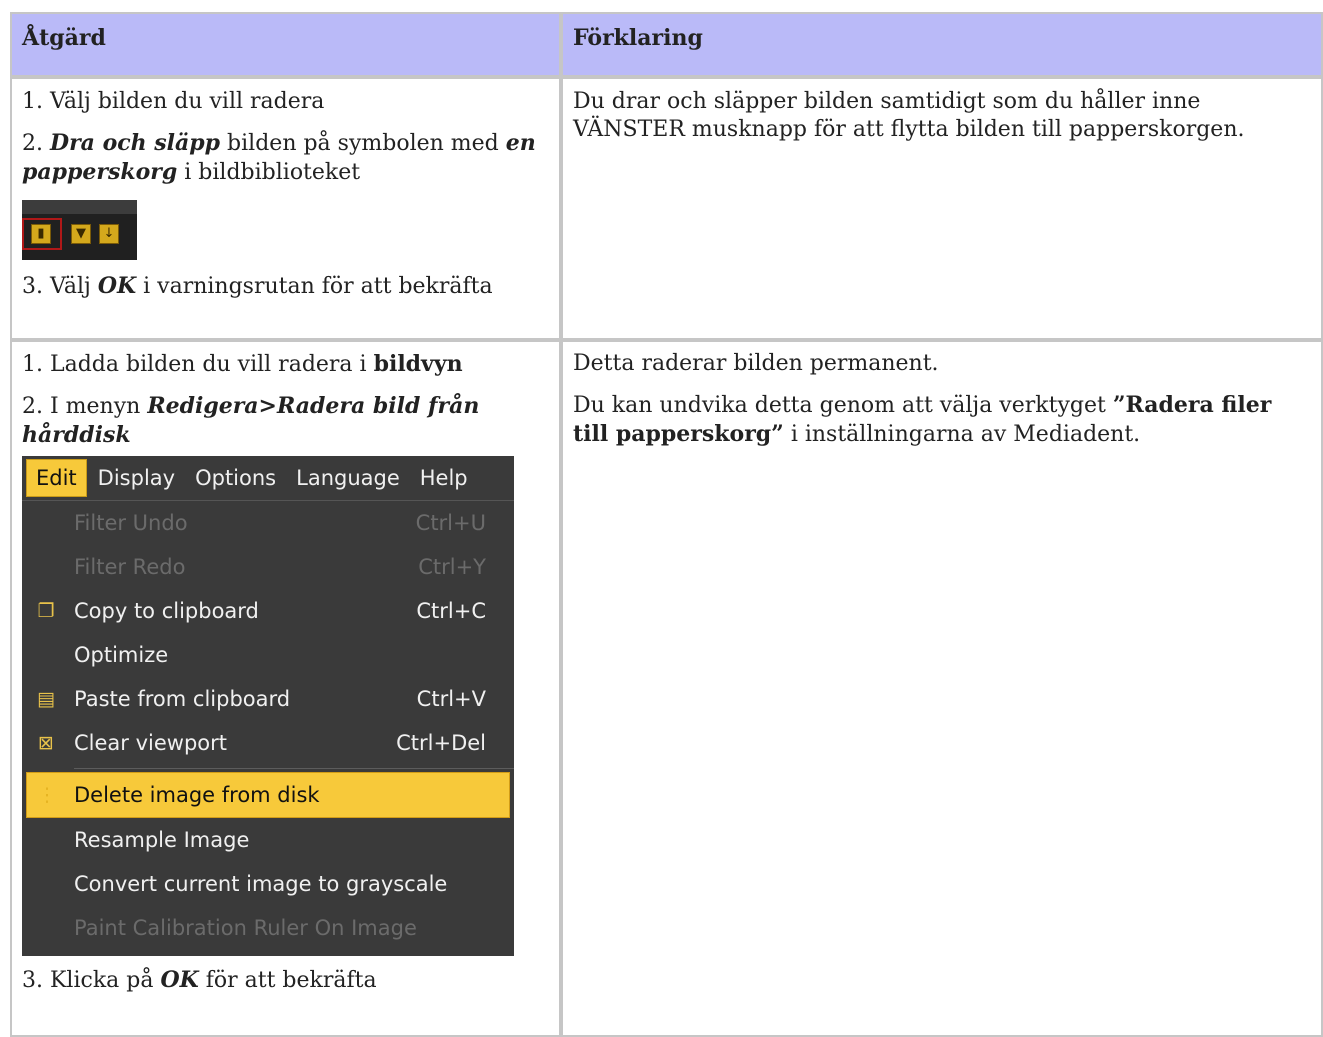  What do you see at coordinates (179, 980) in the screenshot?
I see `row2-step3-bold: OK` at bounding box center [179, 980].